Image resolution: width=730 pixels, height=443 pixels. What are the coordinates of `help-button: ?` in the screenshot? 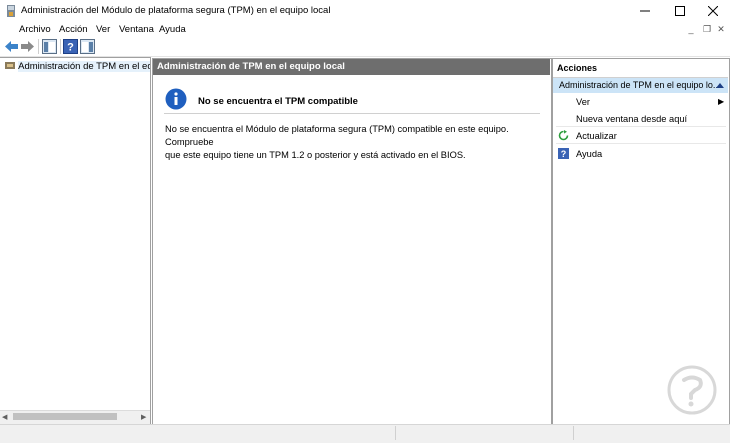 It's located at (70, 46).